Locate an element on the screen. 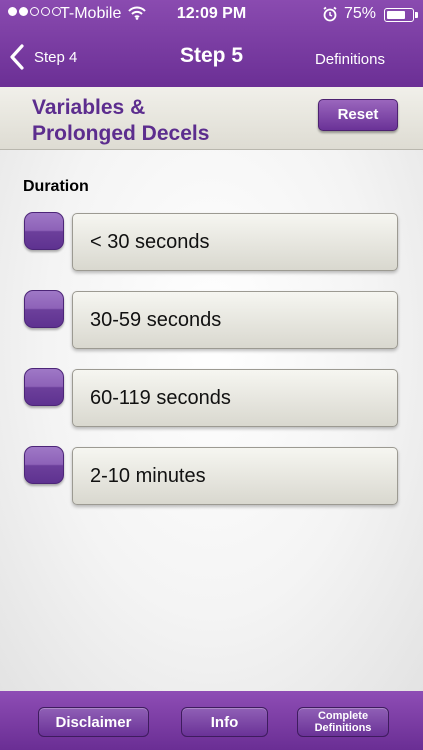 The width and height of the screenshot is (423, 750). option-button: 60-119 seconds is located at coordinates (235, 398).